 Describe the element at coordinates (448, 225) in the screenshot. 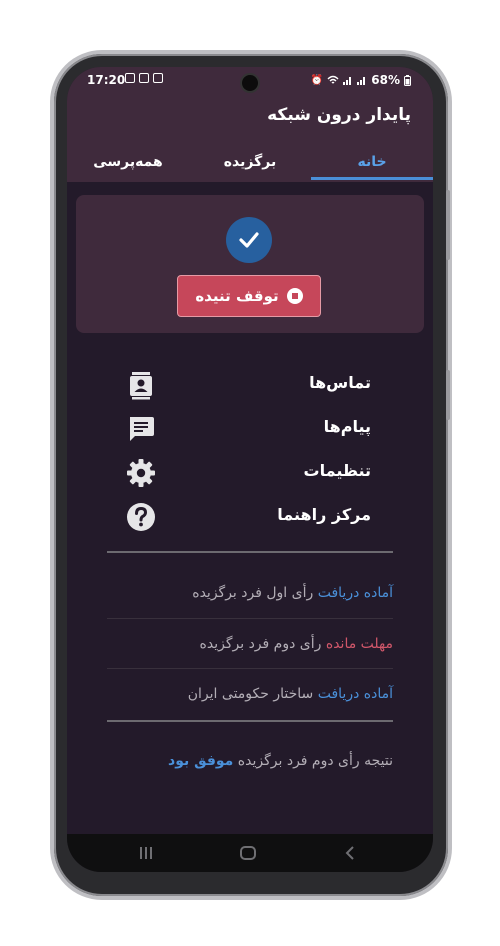

I see `volume-button` at that location.